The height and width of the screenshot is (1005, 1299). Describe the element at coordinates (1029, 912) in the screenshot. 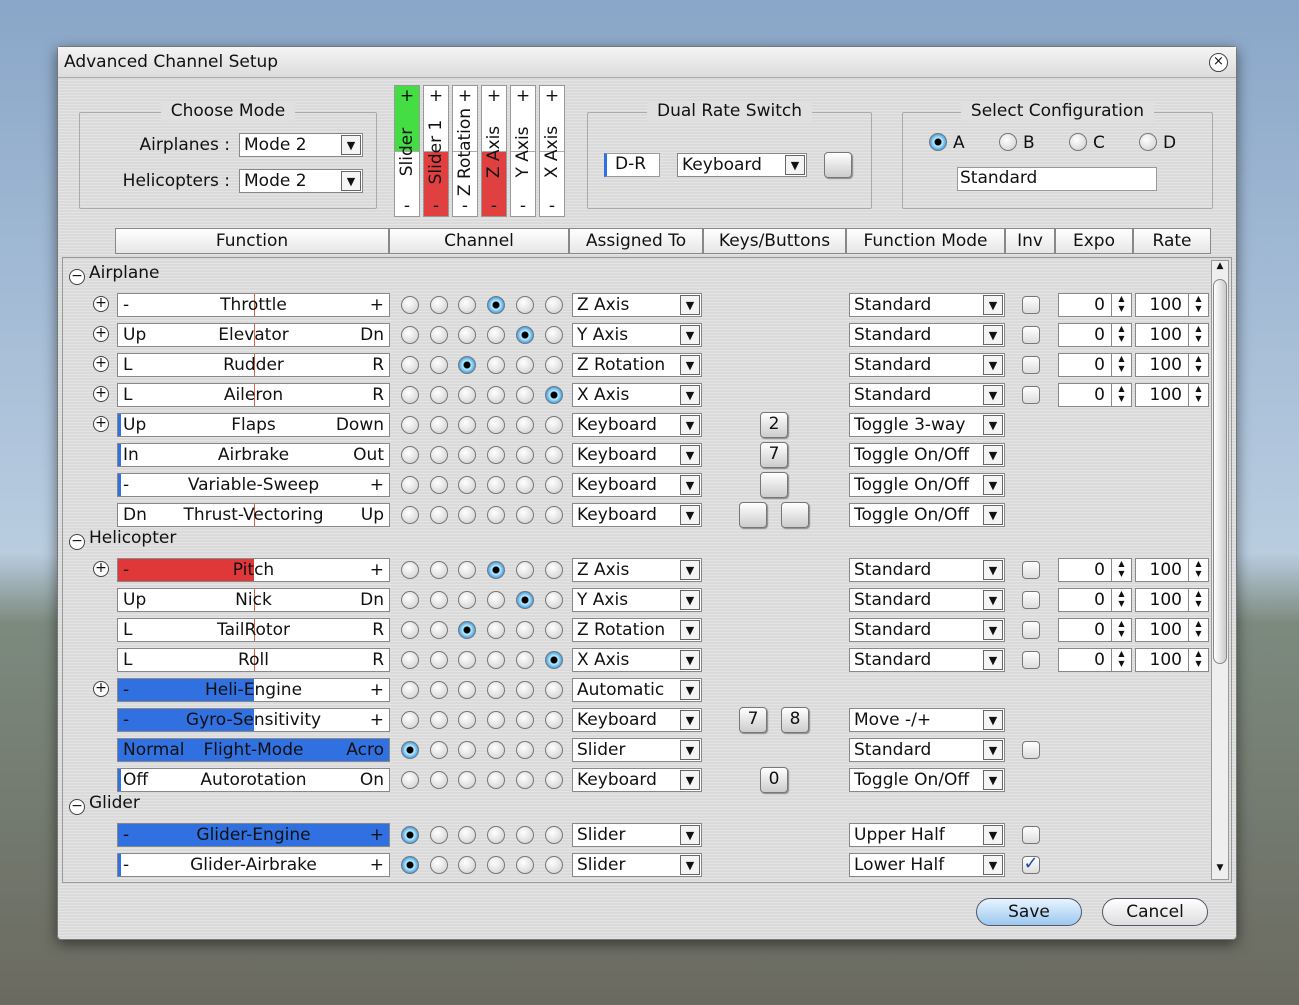

I see `save-button: Save` at that location.